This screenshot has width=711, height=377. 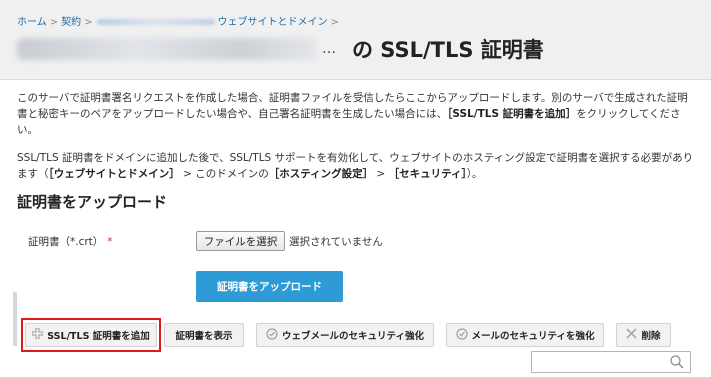 I want to click on show-certificate-button: 証明書を表示, so click(x=204, y=335).